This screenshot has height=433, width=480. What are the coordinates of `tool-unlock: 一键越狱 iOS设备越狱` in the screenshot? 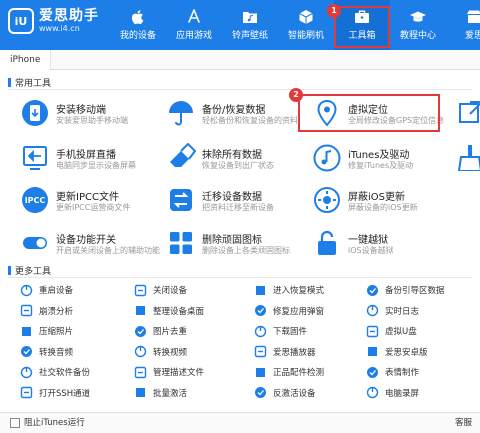 It's located at (382, 245).